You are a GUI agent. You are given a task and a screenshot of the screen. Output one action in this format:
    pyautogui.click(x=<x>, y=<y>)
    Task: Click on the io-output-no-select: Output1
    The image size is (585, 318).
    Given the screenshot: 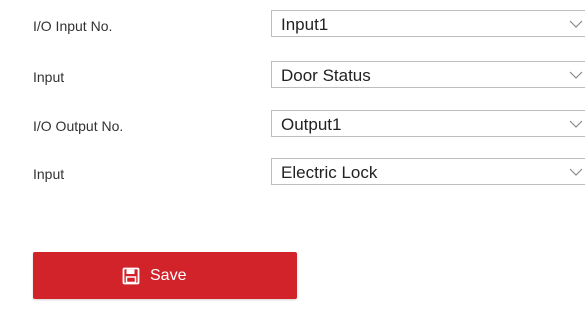 What is the action you would take?
    pyautogui.click(x=428, y=123)
    